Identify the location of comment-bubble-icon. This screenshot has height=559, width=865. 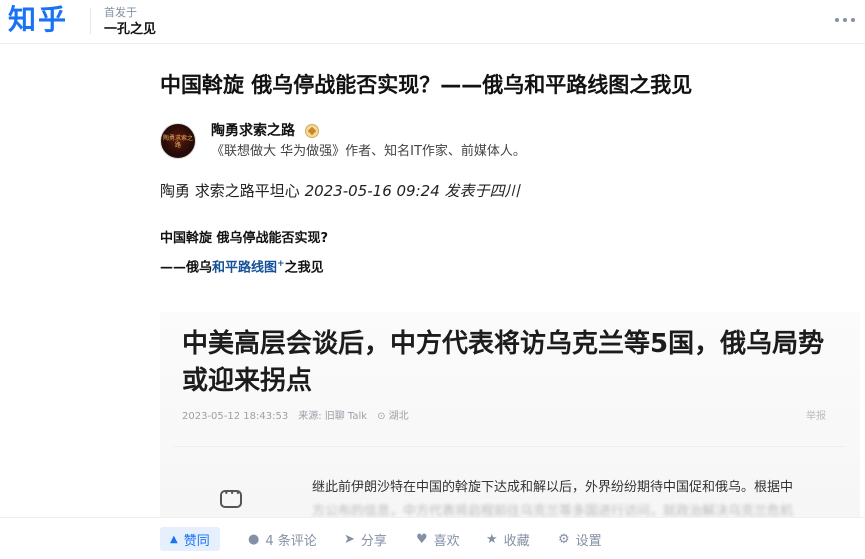
(231, 498).